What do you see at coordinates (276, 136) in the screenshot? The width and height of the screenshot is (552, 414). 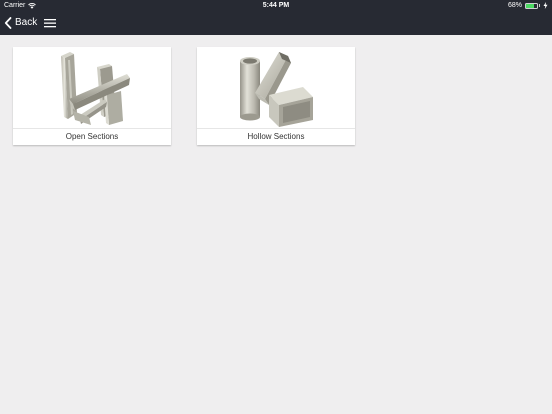 I see `card-label: Hollow Sections` at bounding box center [276, 136].